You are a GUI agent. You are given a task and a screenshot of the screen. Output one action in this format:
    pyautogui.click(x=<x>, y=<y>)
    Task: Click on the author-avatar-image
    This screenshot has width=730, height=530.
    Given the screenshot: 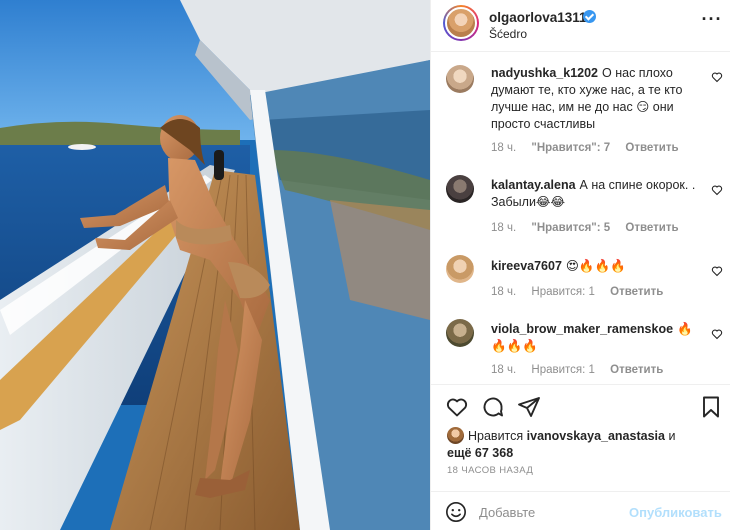 What is the action you would take?
    pyautogui.click(x=461, y=23)
    